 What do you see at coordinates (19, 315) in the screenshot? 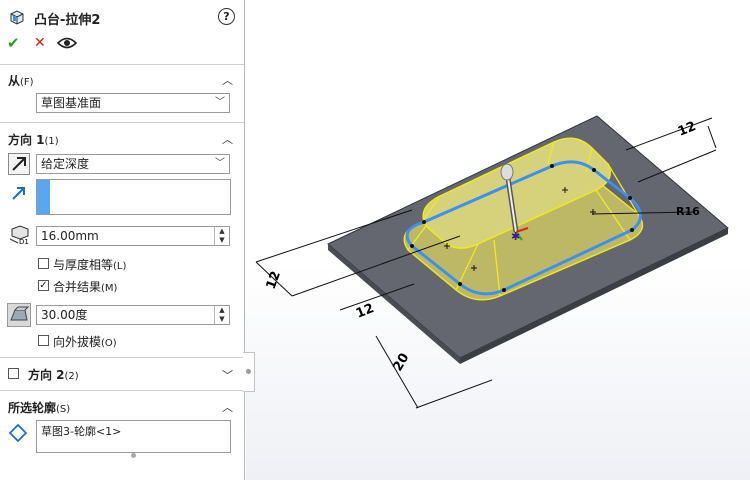
I see `draft-icon` at bounding box center [19, 315].